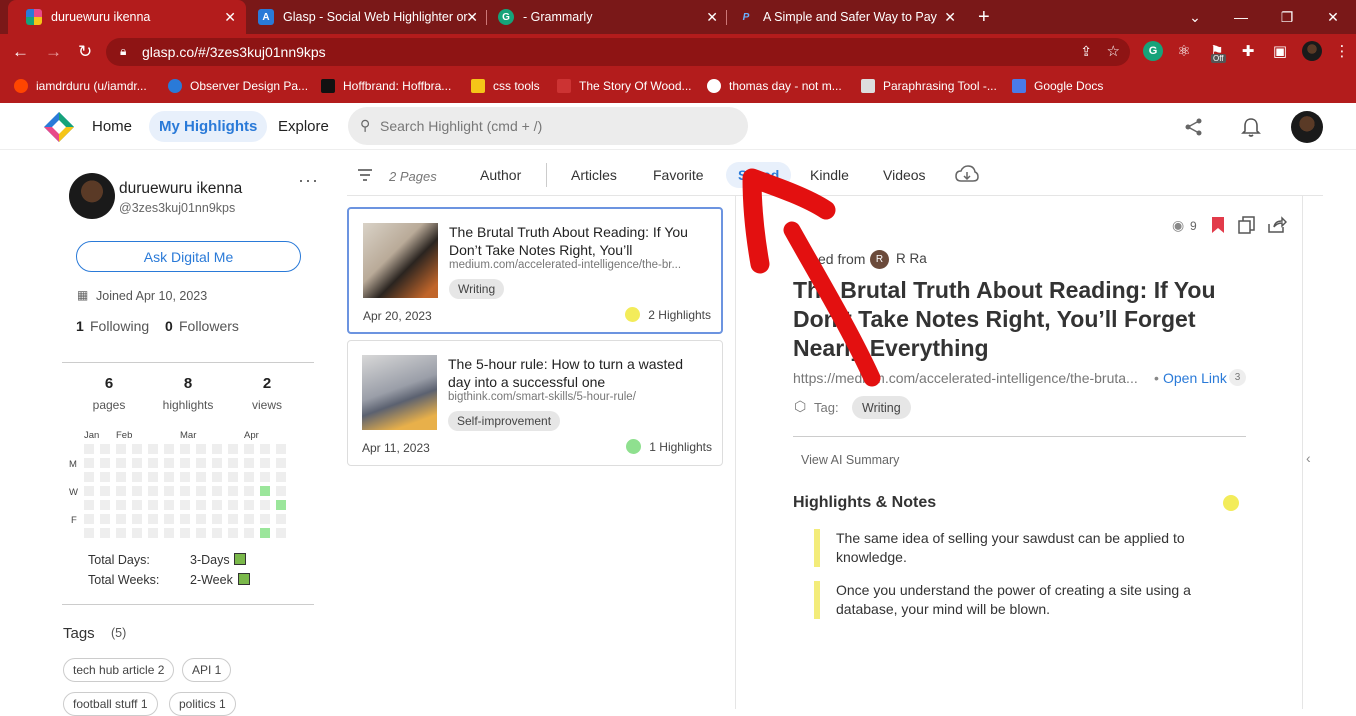 The width and height of the screenshot is (1356, 716). Describe the element at coordinates (904, 175) in the screenshot. I see `filter-tab-videos: Videos` at that location.